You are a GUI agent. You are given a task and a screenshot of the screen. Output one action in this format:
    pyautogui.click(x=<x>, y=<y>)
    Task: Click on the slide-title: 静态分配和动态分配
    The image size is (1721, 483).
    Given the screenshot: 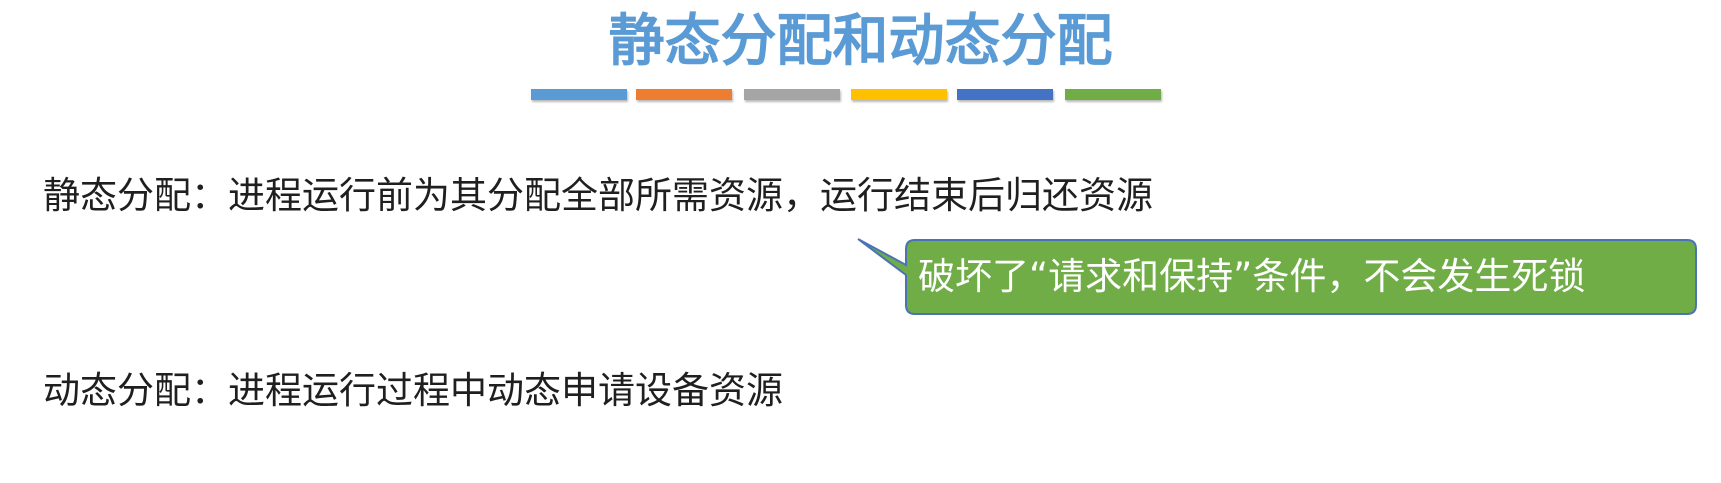 What is the action you would take?
    pyautogui.click(x=860, y=41)
    